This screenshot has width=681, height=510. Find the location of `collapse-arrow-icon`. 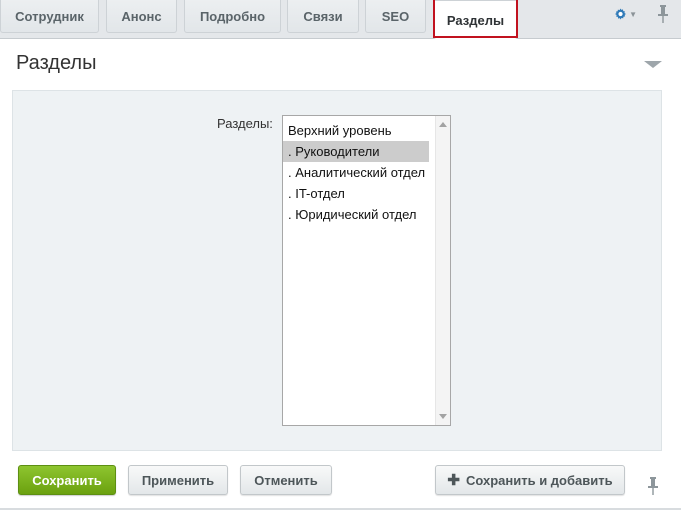

collapse-arrow-icon is located at coordinates (653, 64).